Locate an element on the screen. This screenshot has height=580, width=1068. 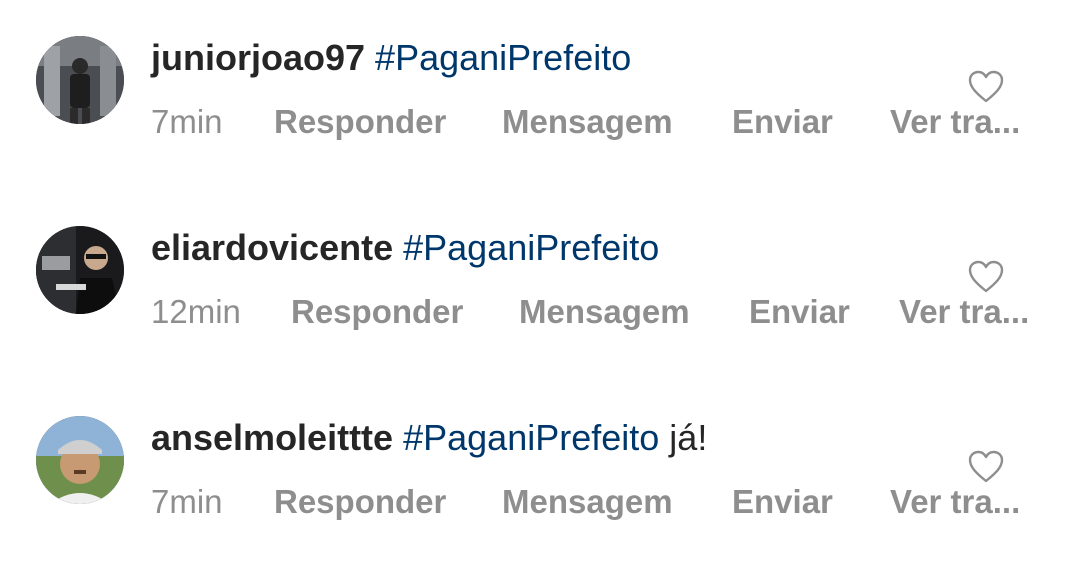
username-link: anselmoleittte is located at coordinates (272, 437).